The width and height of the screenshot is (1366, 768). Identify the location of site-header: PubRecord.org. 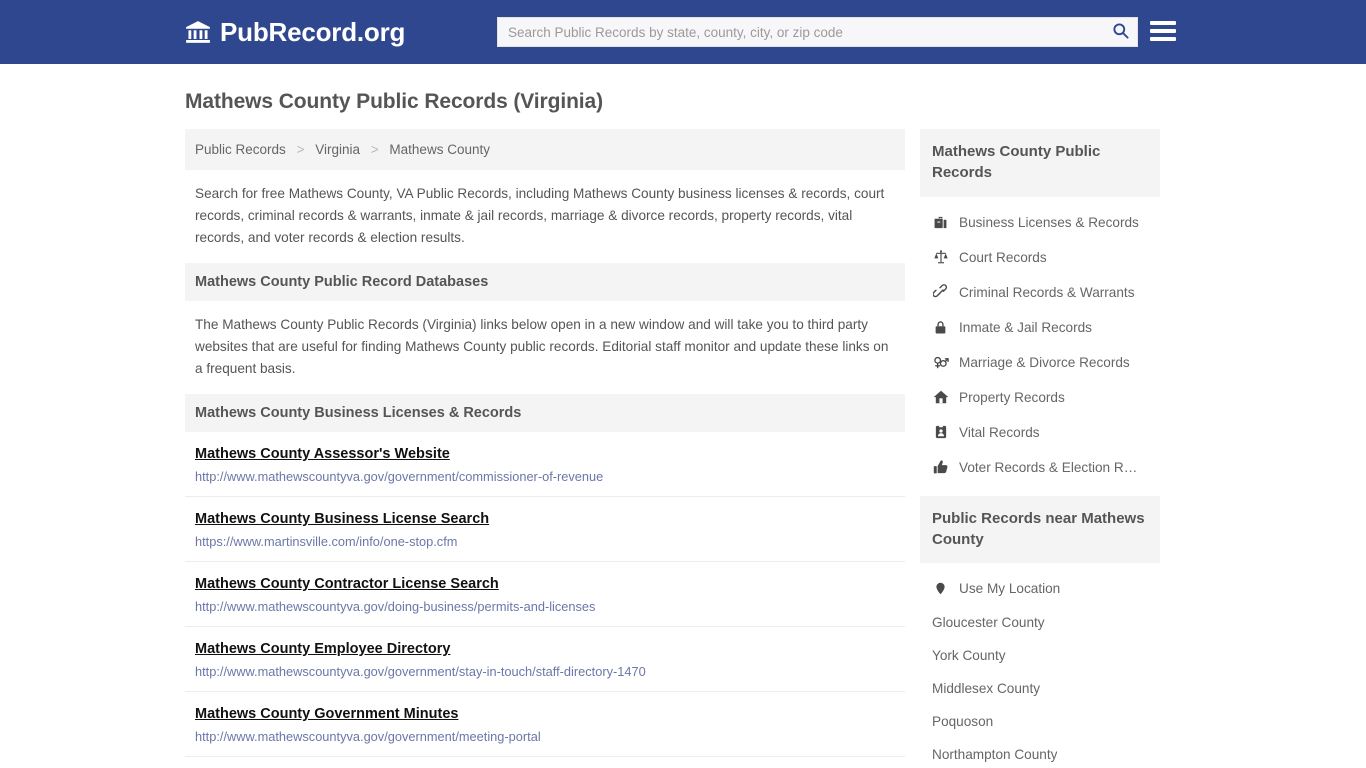
(683, 32).